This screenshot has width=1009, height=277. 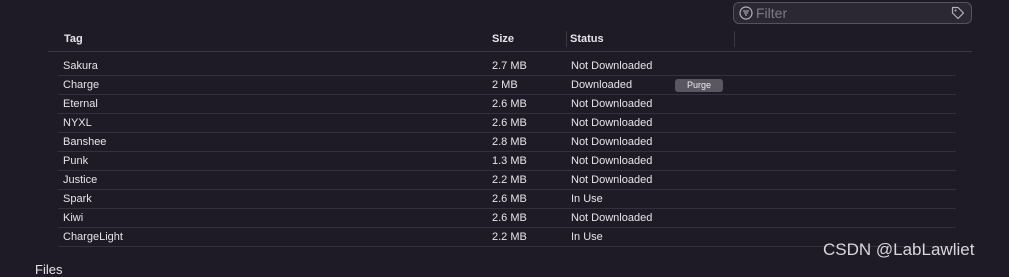 I want to click on tag-cell: Banshee, so click(x=85, y=142).